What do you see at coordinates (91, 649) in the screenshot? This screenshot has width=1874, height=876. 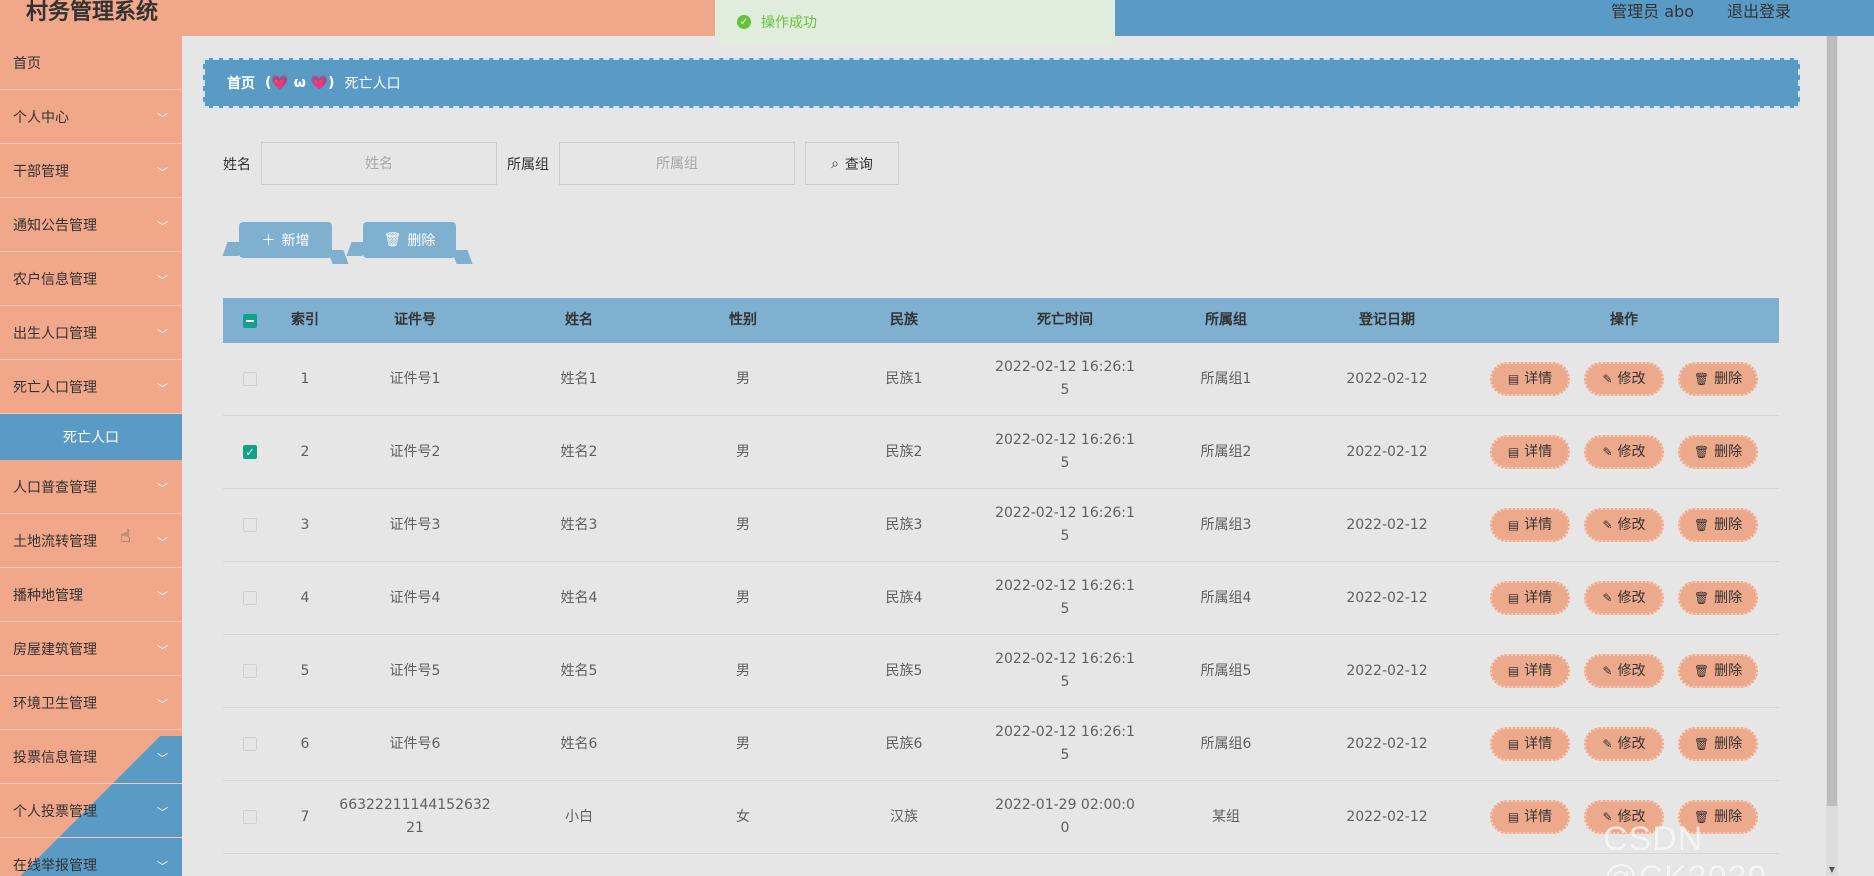 I see `sidebar-item-11: 房屋建筑管理 ﹀` at bounding box center [91, 649].